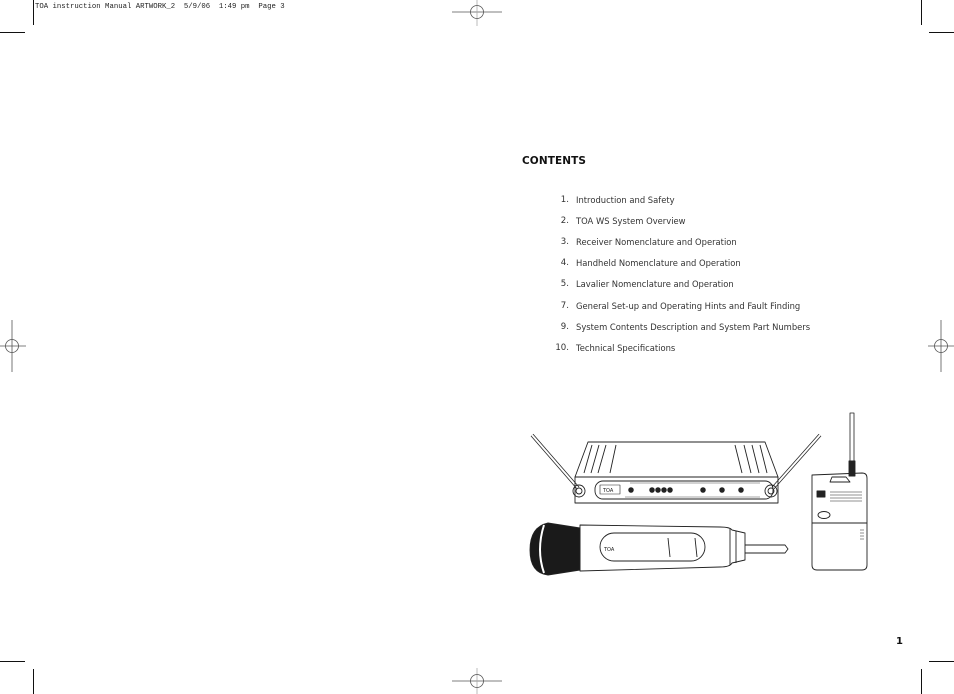 This screenshot has height=694, width=954. Describe the element at coordinates (655, 284) in the screenshot. I see `toc-entry-label: Lavalier Nomenclature and Operation` at that location.